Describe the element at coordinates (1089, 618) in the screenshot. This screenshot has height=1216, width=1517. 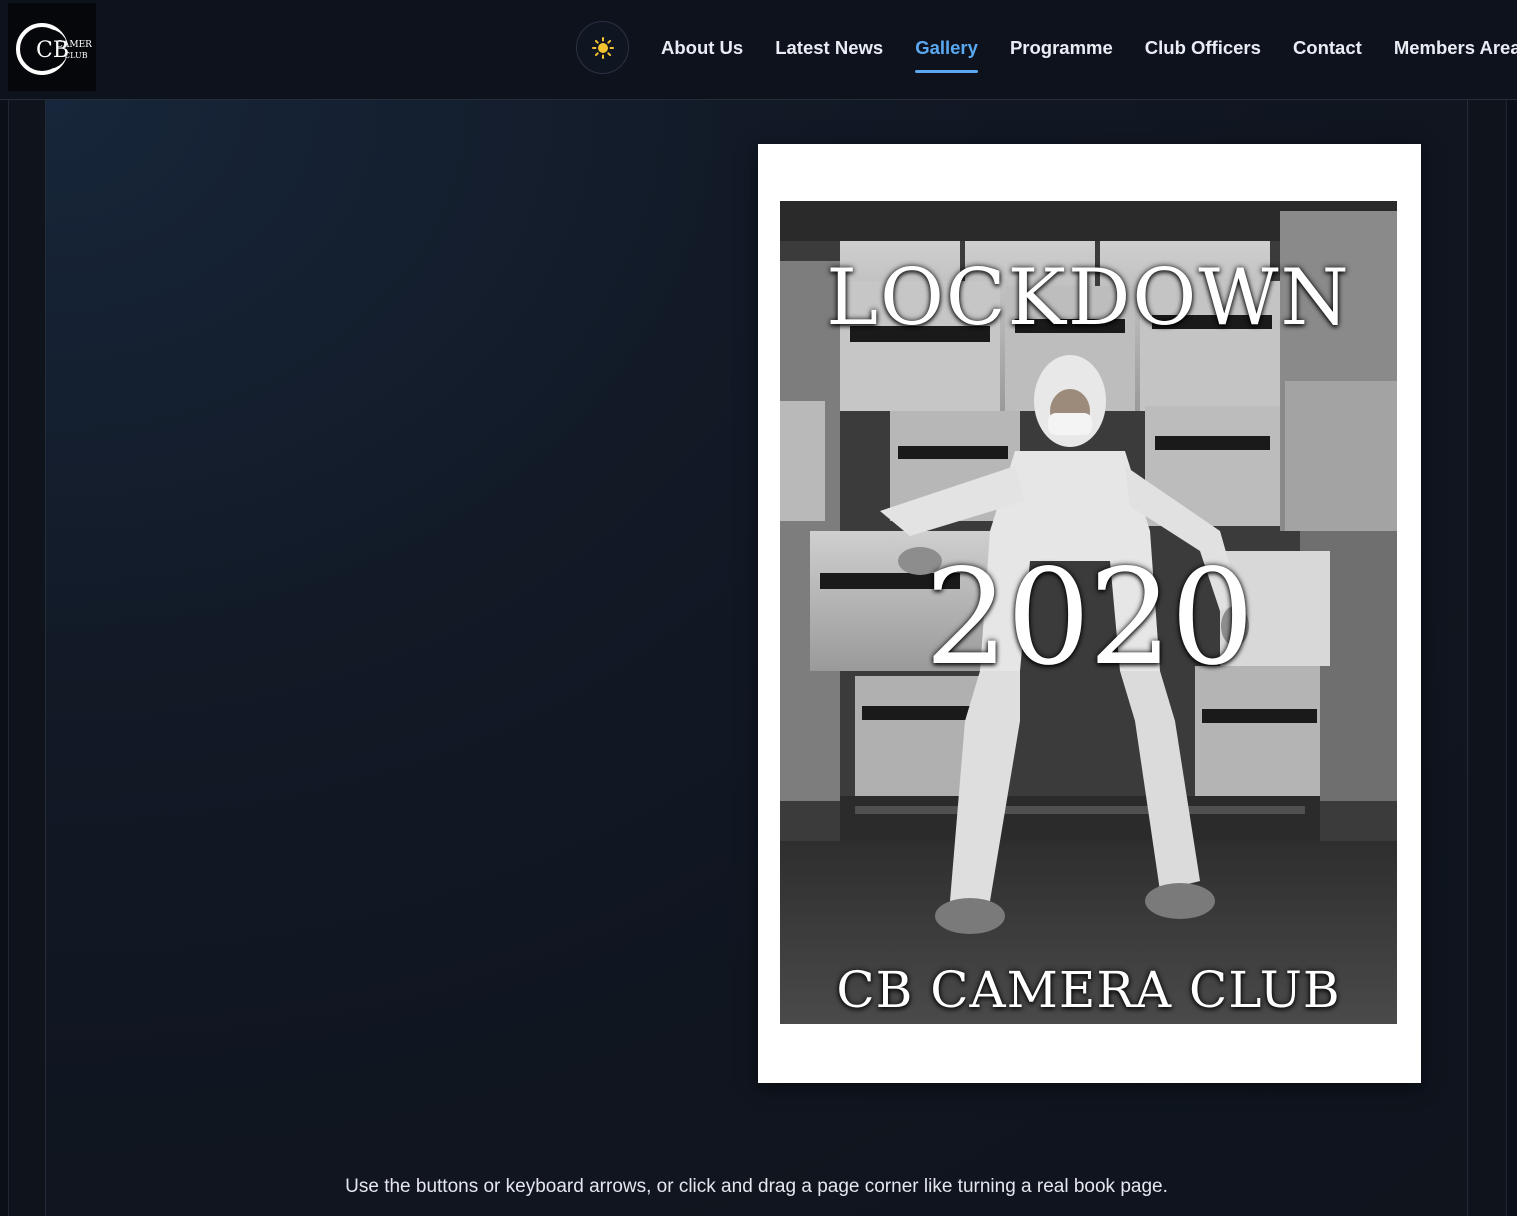
I see `cover-title-year: 2020` at that location.